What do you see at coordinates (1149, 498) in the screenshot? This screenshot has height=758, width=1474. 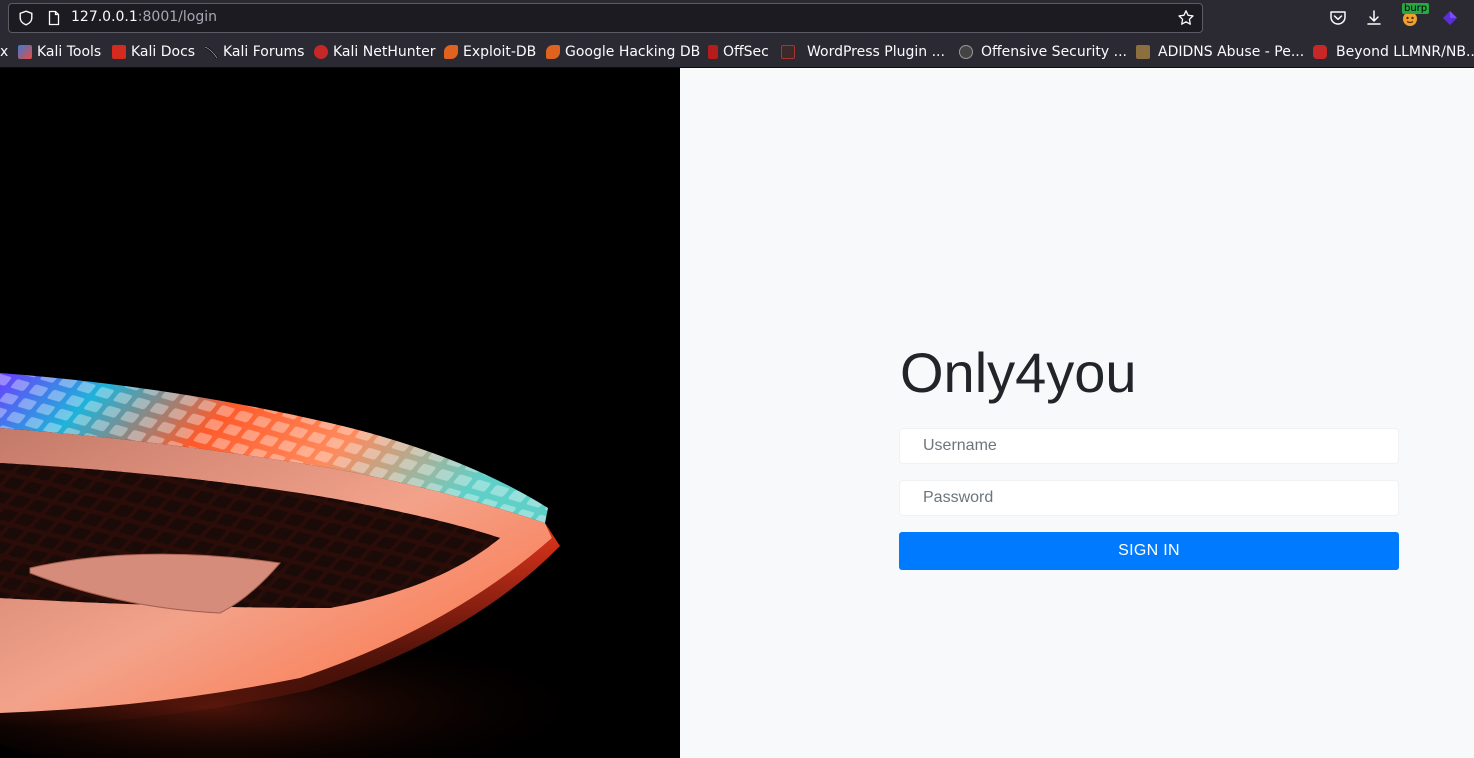 I see `password-input` at bounding box center [1149, 498].